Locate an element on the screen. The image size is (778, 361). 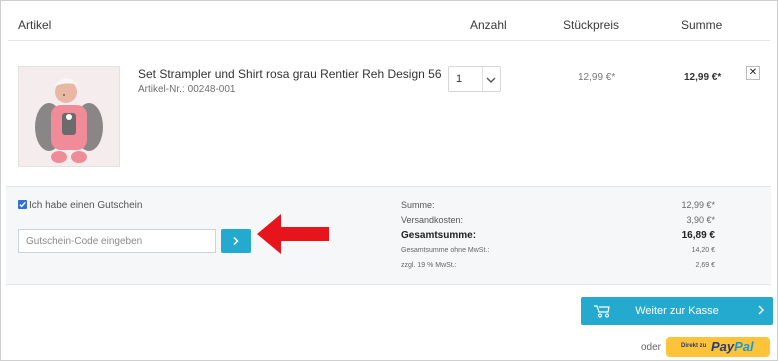
voucher-submit-button is located at coordinates (236, 241).